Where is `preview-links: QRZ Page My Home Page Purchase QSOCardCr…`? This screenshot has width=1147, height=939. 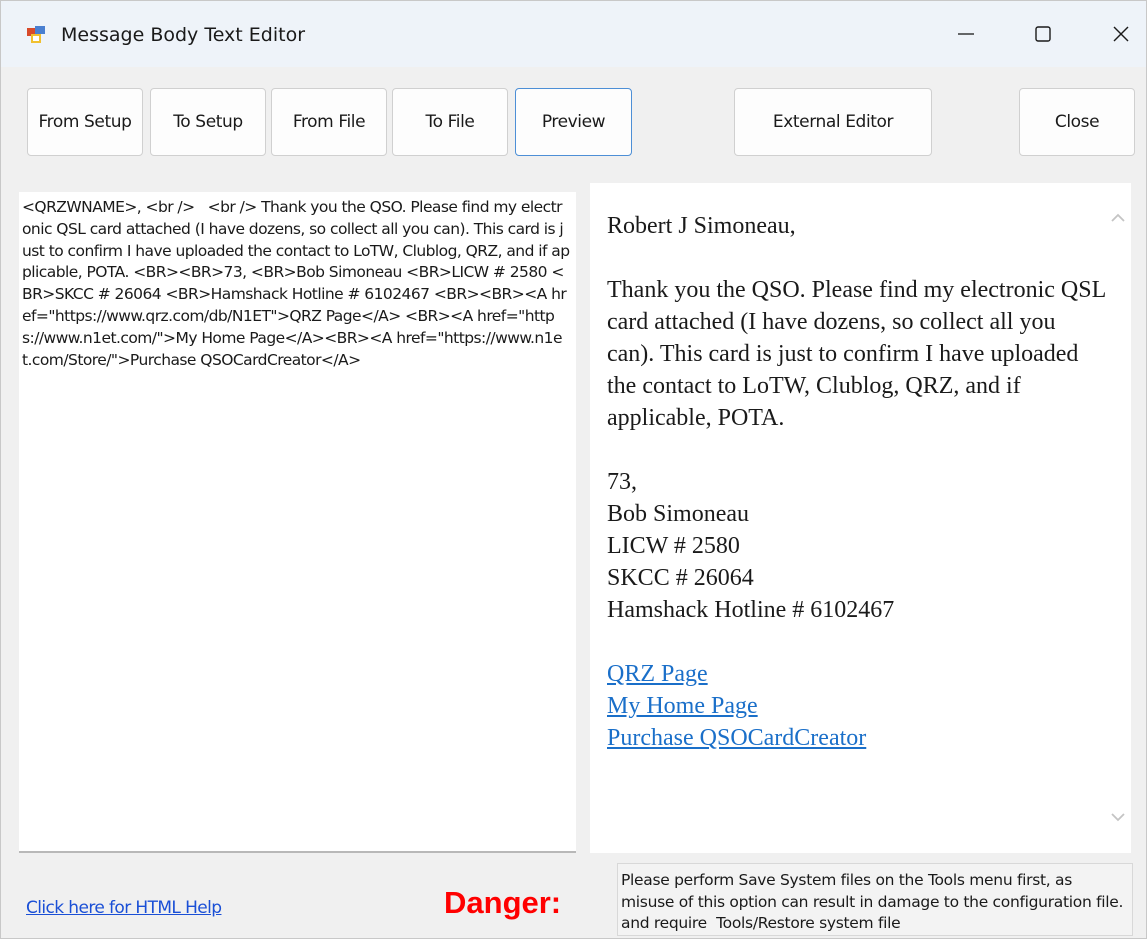 preview-links: QRZ Page My Home Page Purchase QSOCardCr… is located at coordinates (857, 706).